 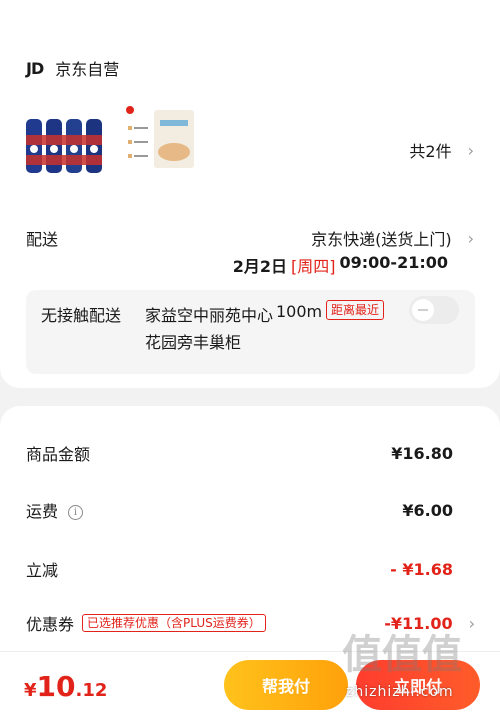 What do you see at coordinates (30, 690) in the screenshot?
I see `currency-symbol: ¥` at bounding box center [30, 690].